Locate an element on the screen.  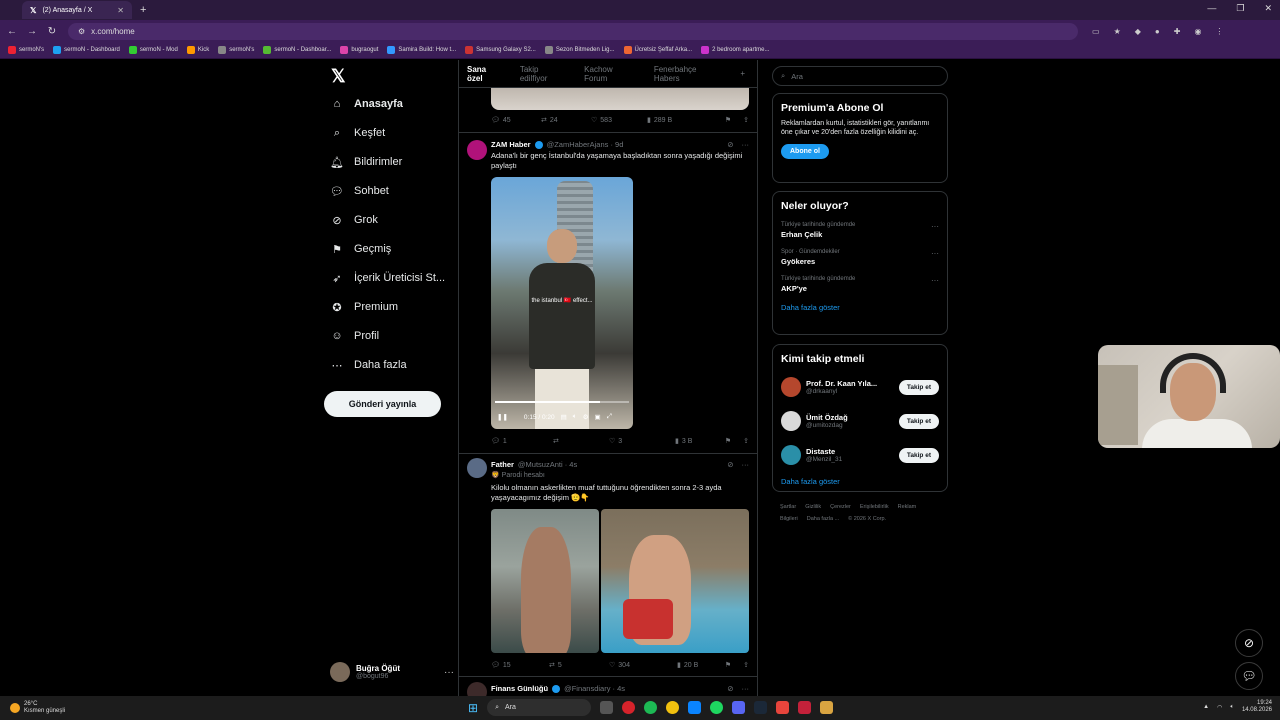
nav-item-more-circle: ⋯ Daha fazla is located at coordinates (368, 365).